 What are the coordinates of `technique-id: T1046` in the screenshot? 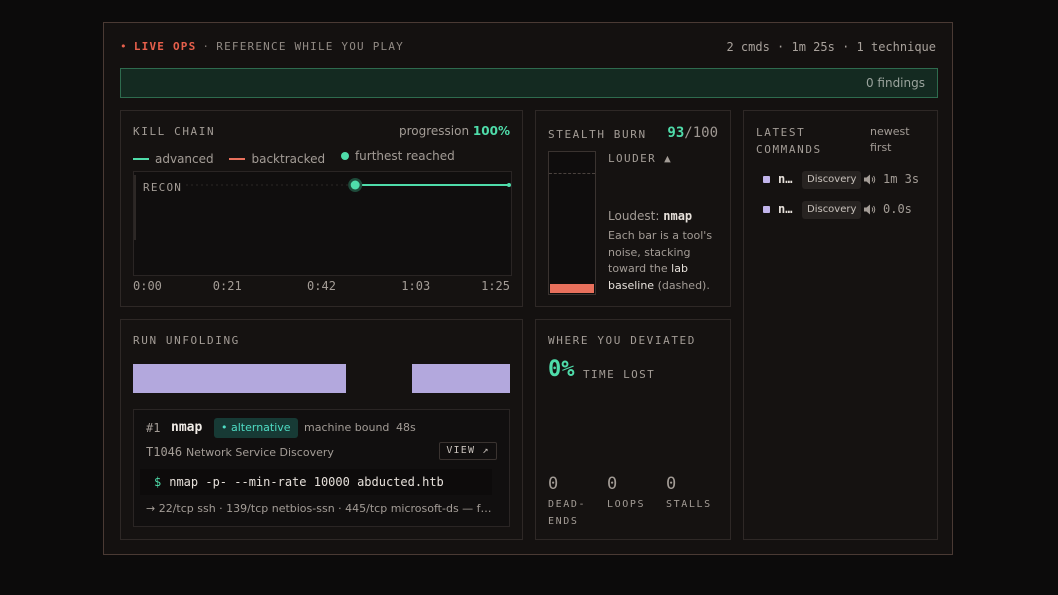 It's located at (164, 452).